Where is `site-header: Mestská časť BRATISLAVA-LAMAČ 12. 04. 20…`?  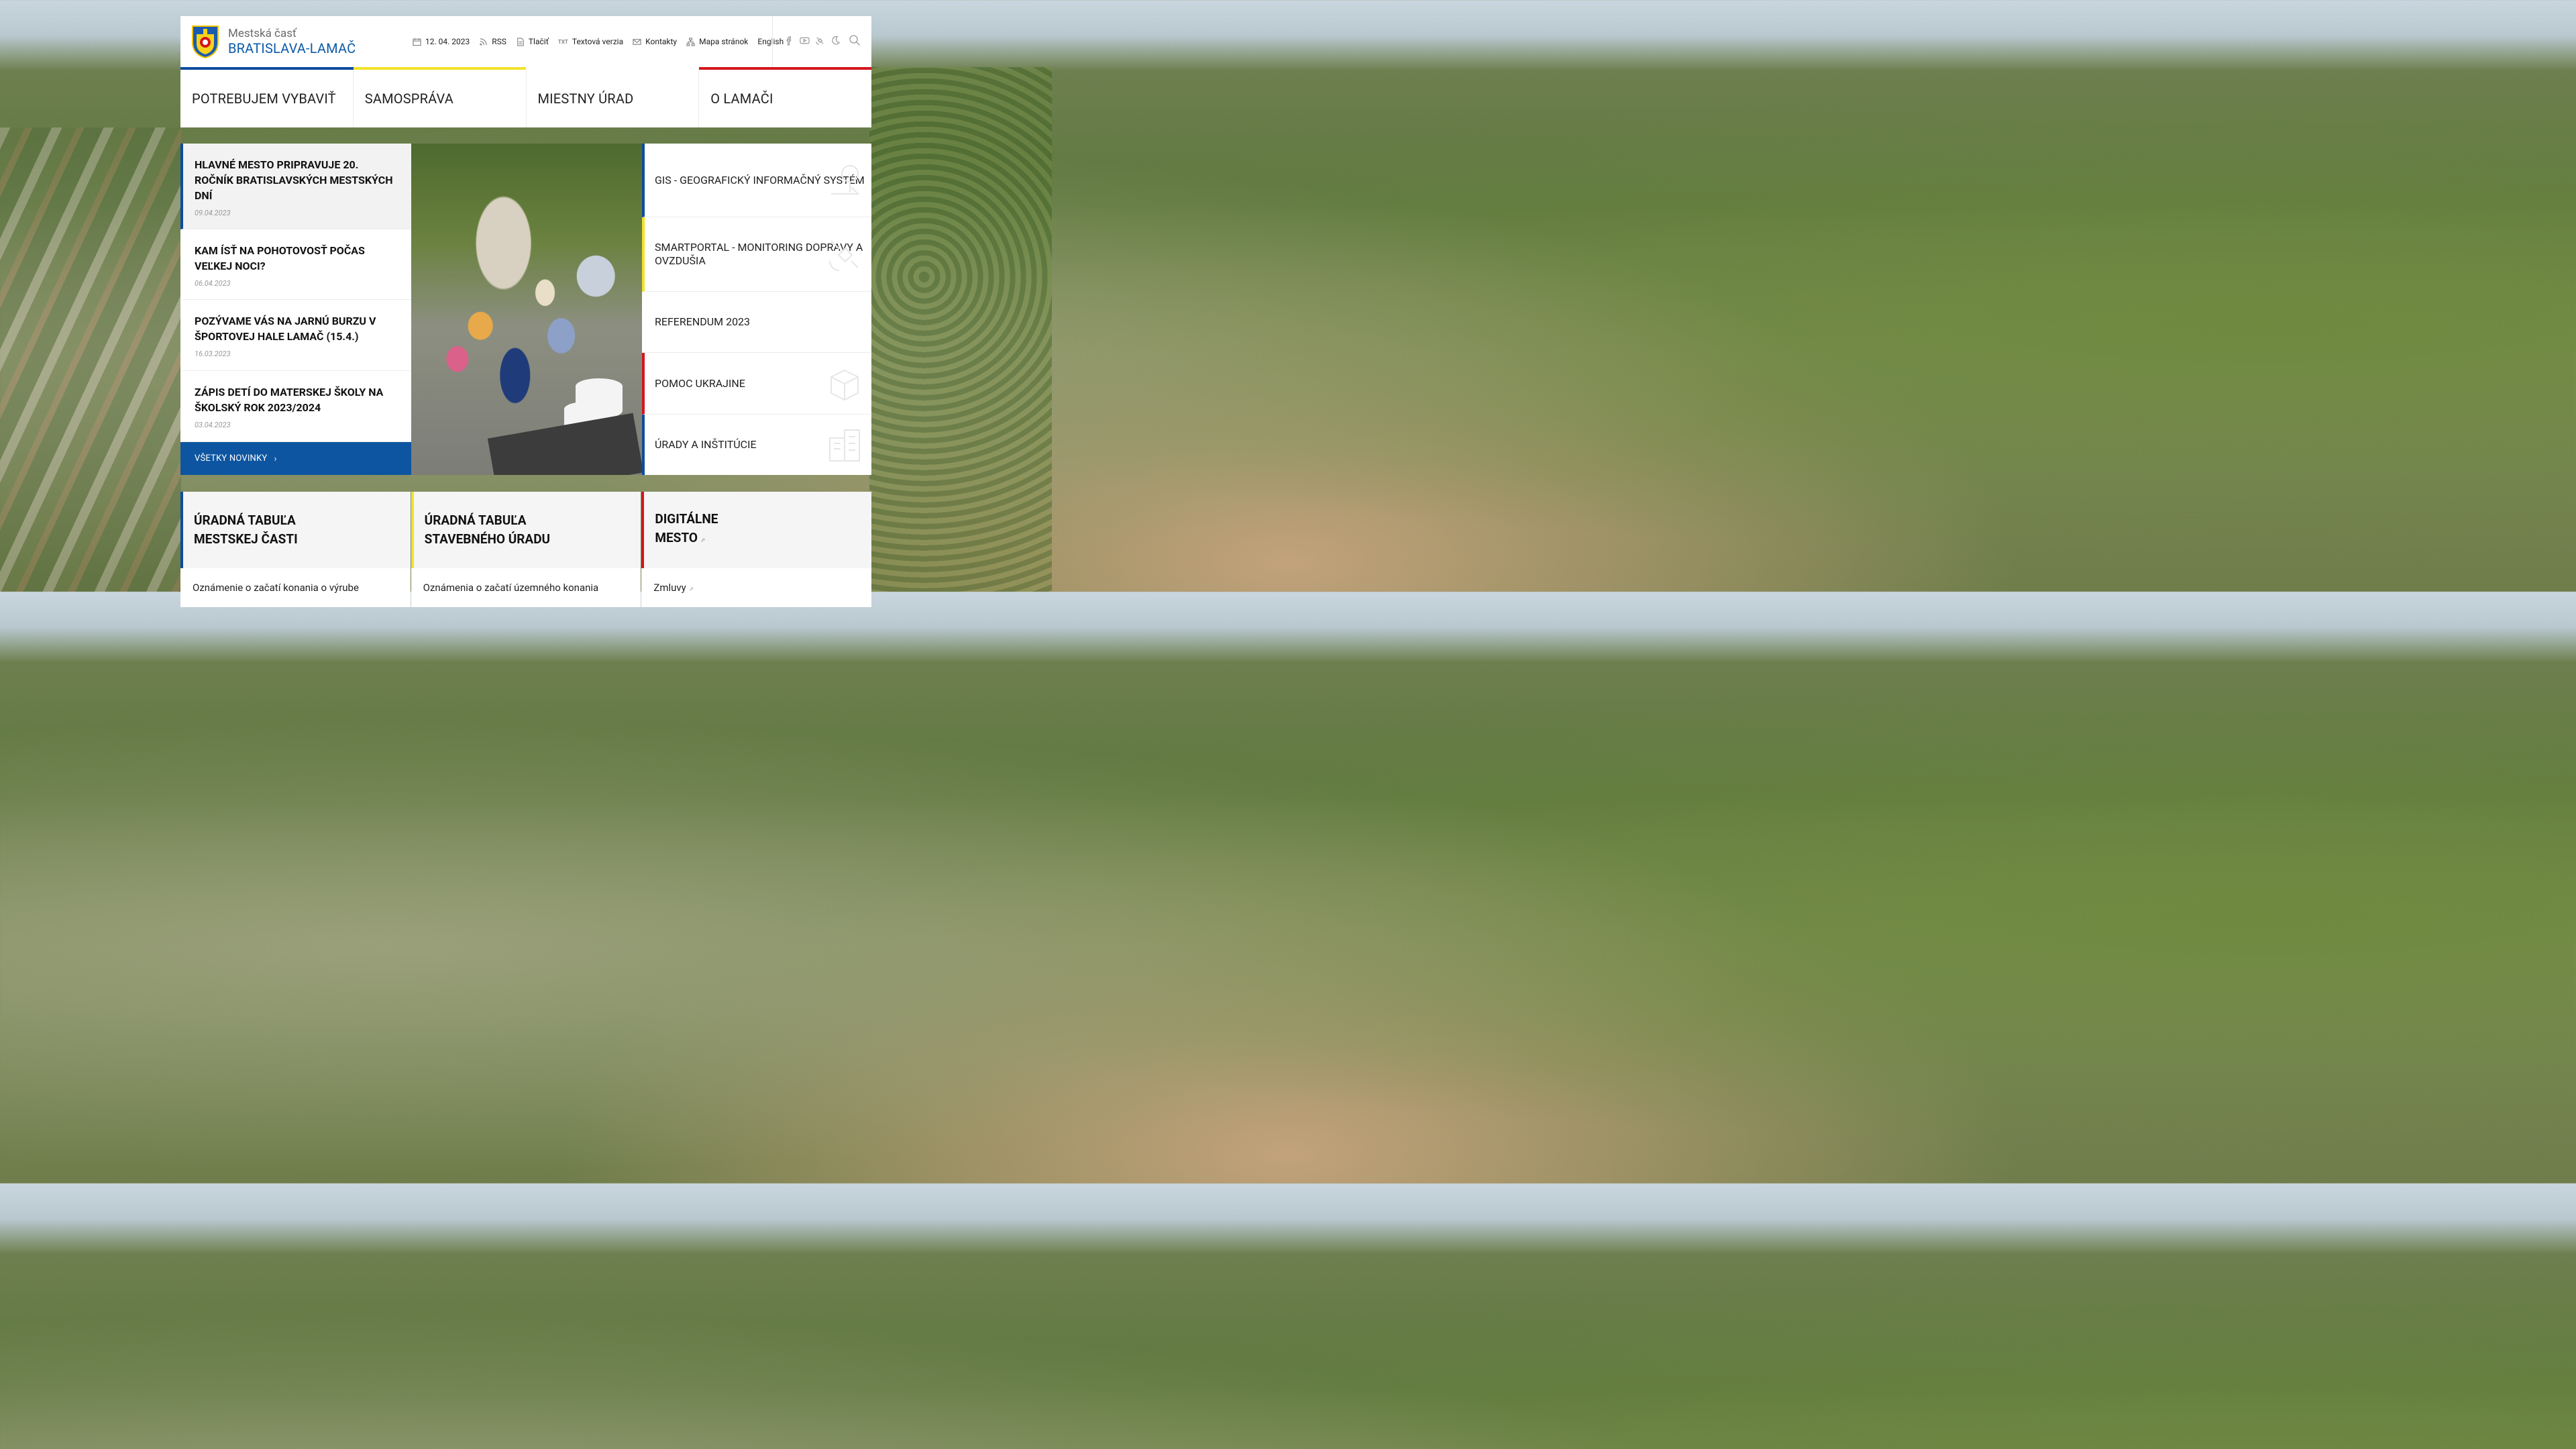
site-header: Mestská časť BRATISLAVA-LAMAČ 12. 04. 20… is located at coordinates (525, 41).